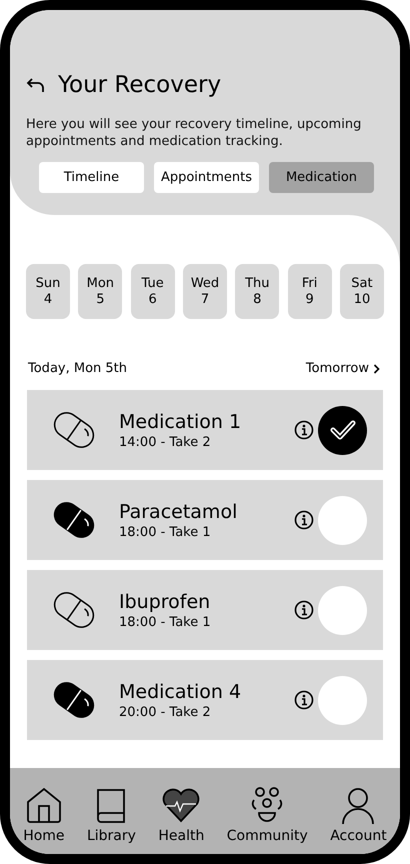 The height and width of the screenshot is (864, 410). Describe the element at coordinates (376, 369) in the screenshot. I see `chevron-icon` at that location.